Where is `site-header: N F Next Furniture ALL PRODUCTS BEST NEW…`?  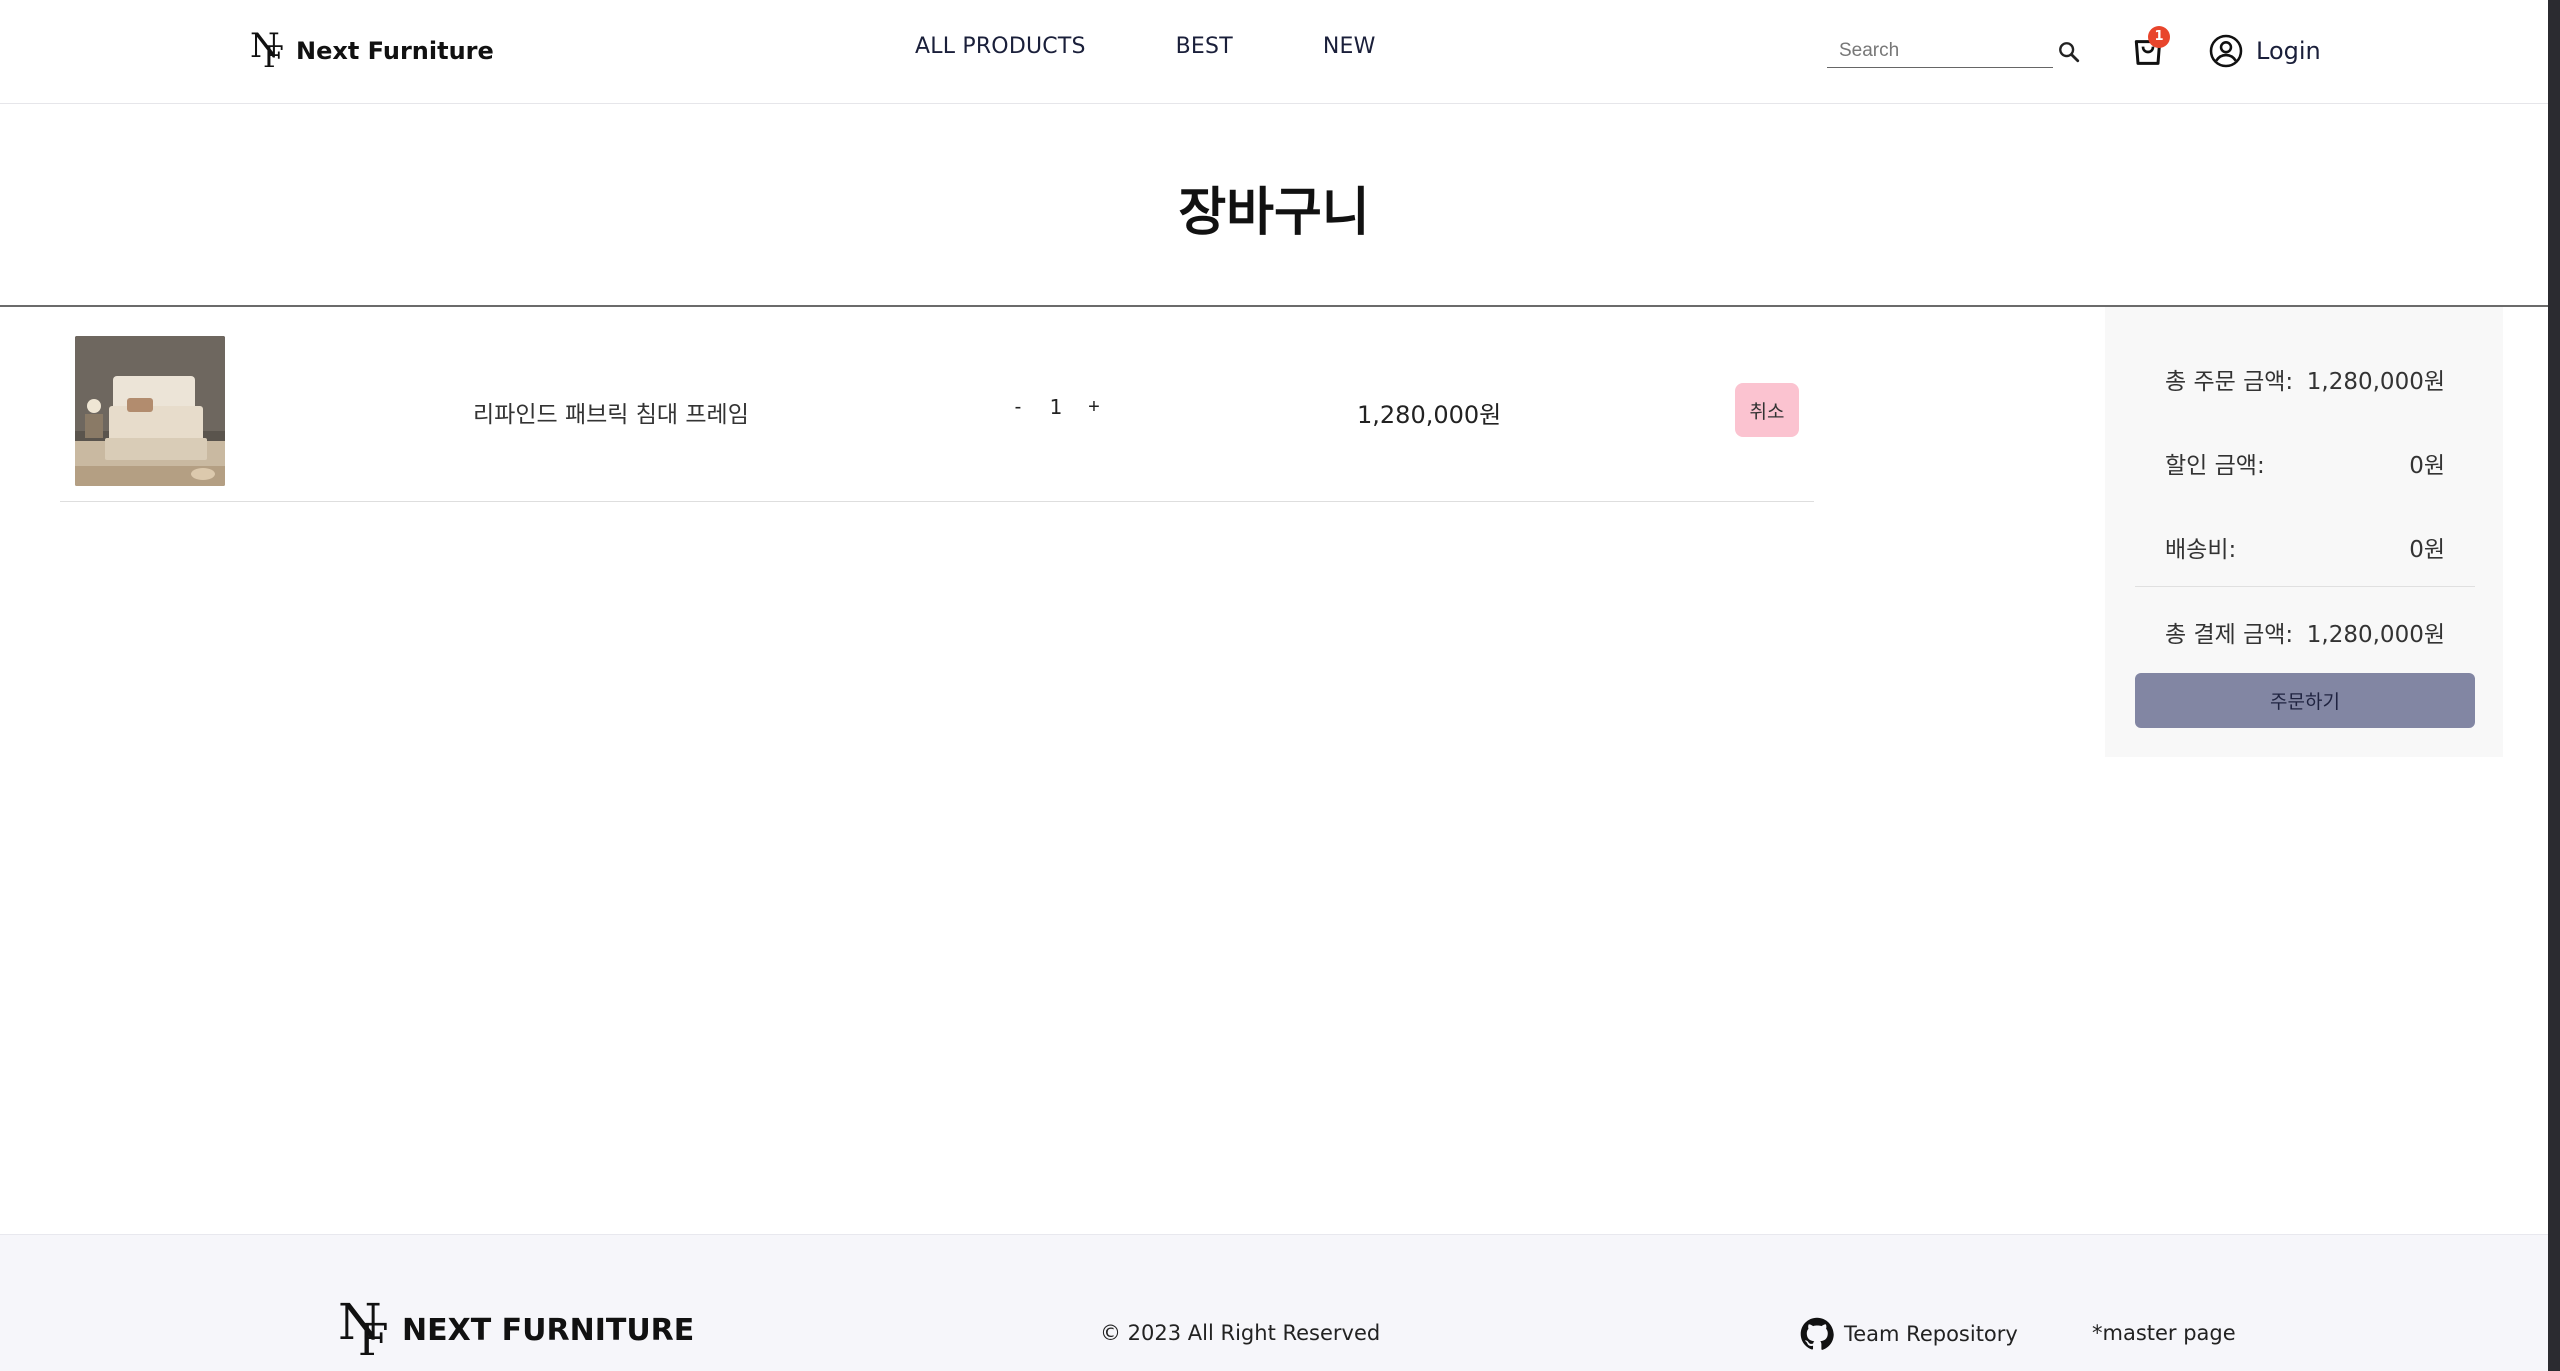 site-header: N F Next Furniture ALL PRODUCTS BEST NEW… is located at coordinates (1274, 52).